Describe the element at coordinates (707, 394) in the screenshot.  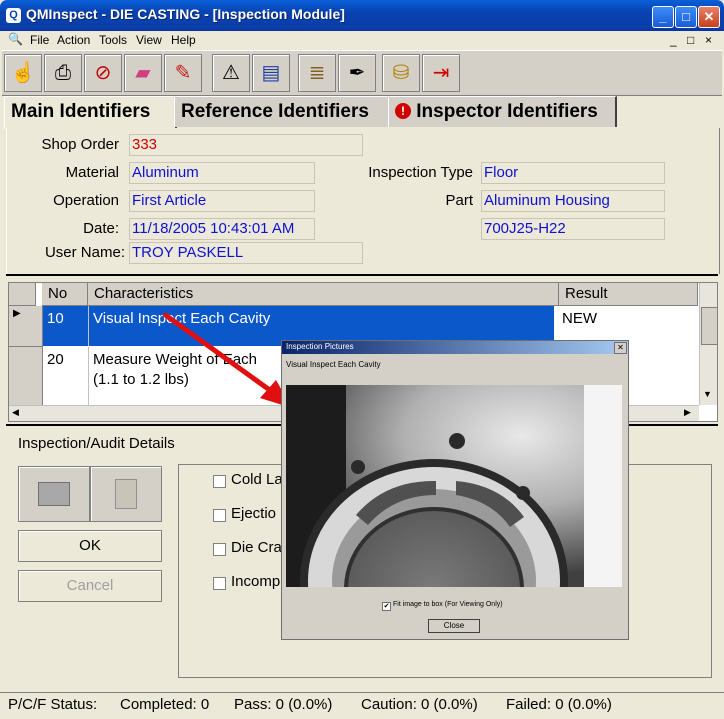
I see `scroll-down-icon: ▼` at that location.